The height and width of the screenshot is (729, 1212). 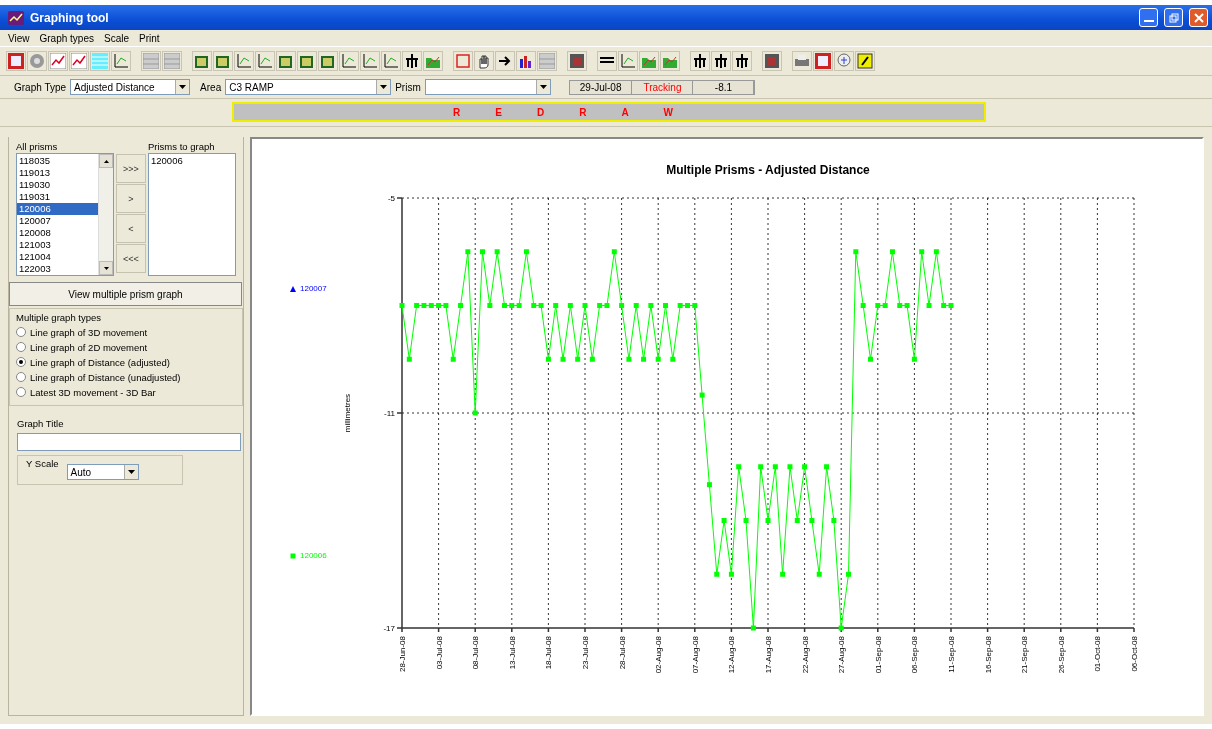 I want to click on hand-icon, so click(x=484, y=61).